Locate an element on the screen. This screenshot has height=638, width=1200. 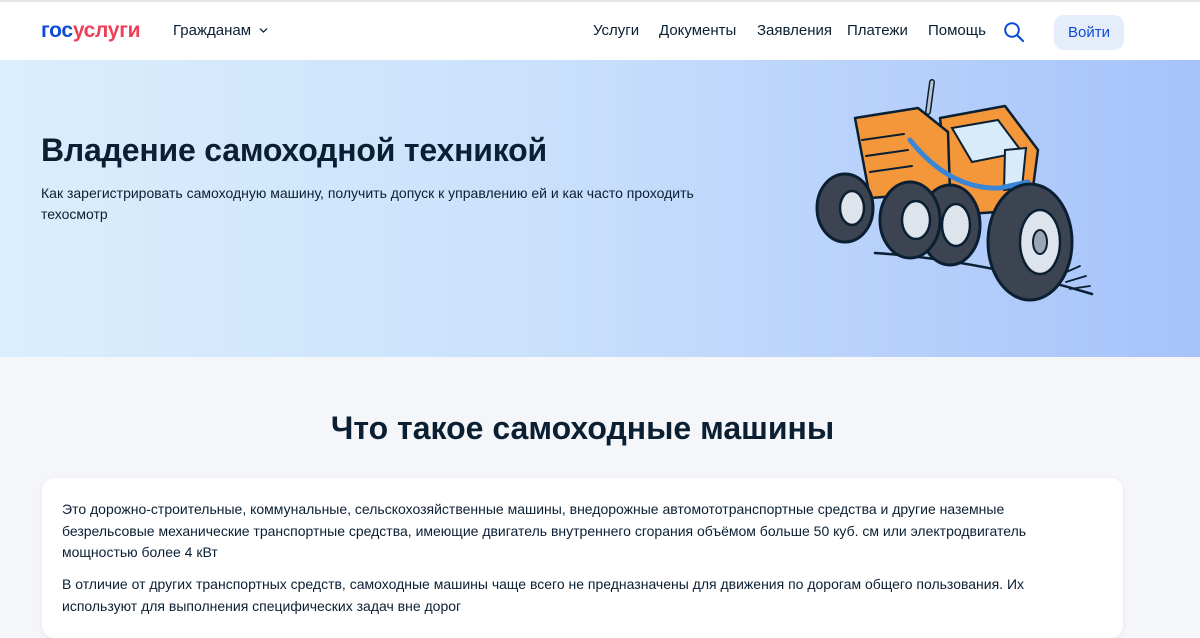
gosuslugi-logo: госуслуги is located at coordinates (91, 31).